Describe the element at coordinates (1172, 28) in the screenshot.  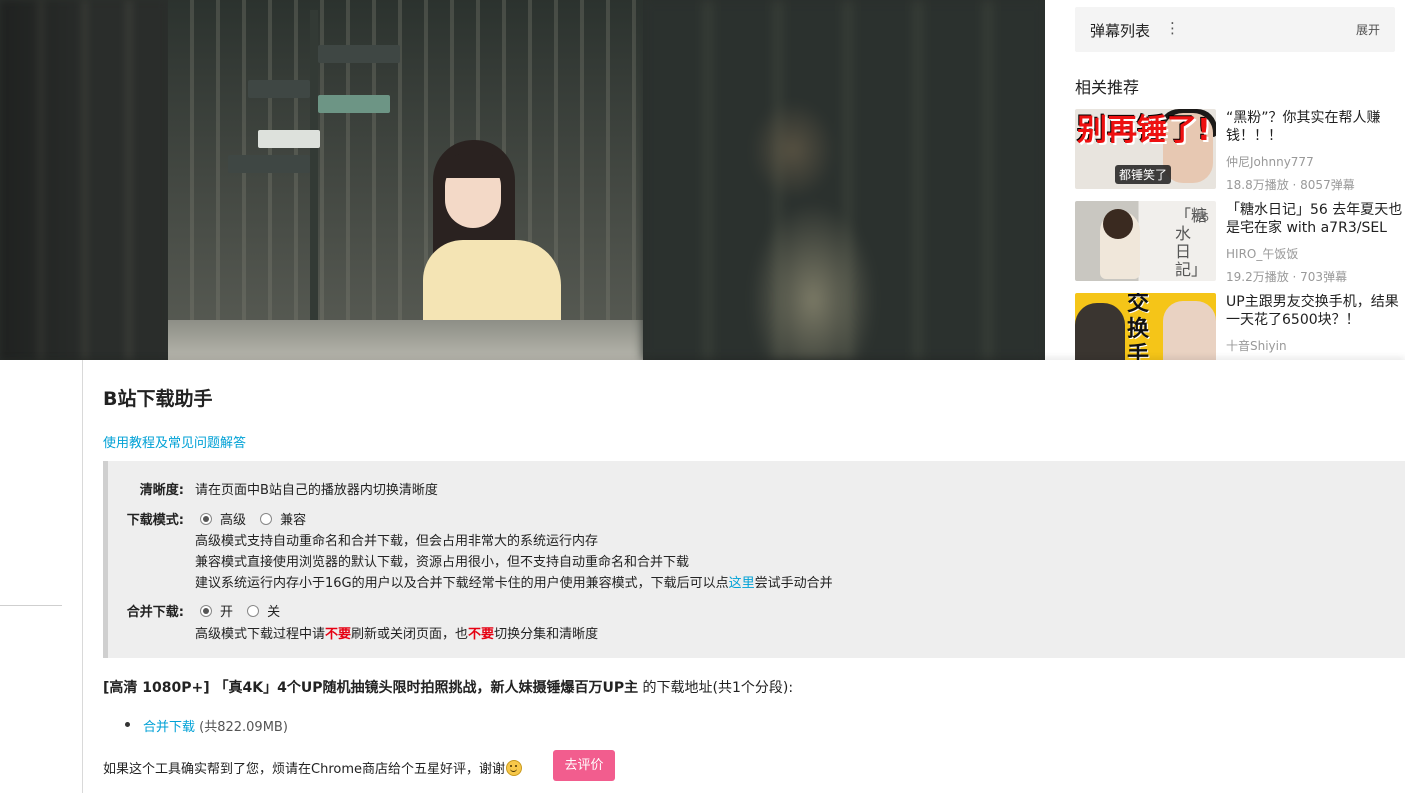
I see `more-vertical-icon: ⋮` at that location.